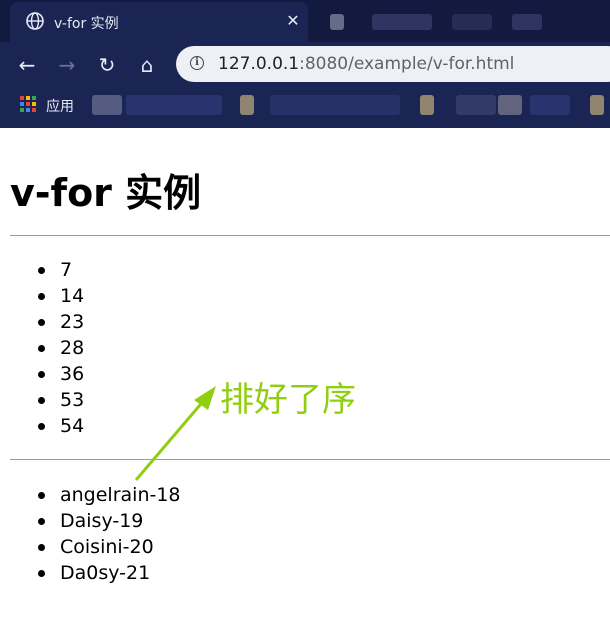  I want to click on list-item: 14, so click(61, 296).